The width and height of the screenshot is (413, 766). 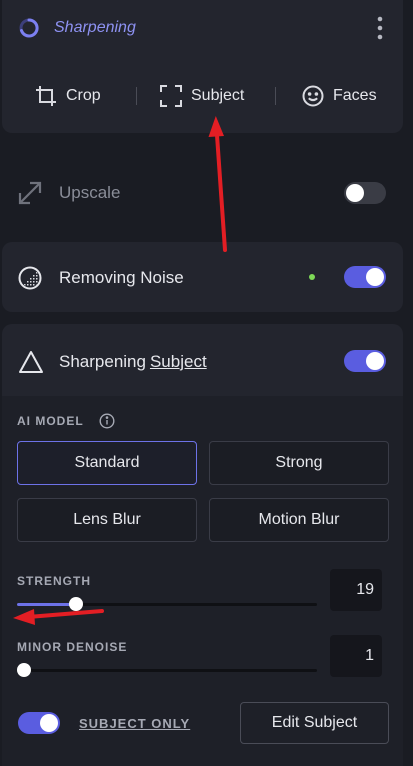 I want to click on ai-model-label: AI MODEL, so click(x=50, y=421).